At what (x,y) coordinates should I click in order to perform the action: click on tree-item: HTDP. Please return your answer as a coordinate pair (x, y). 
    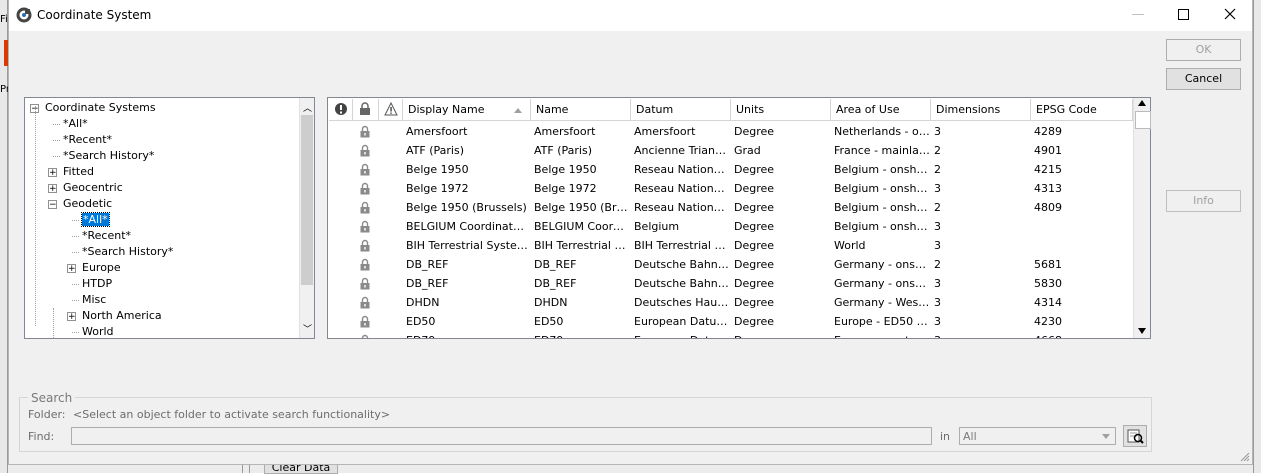
    Looking at the image, I should click on (97, 284).